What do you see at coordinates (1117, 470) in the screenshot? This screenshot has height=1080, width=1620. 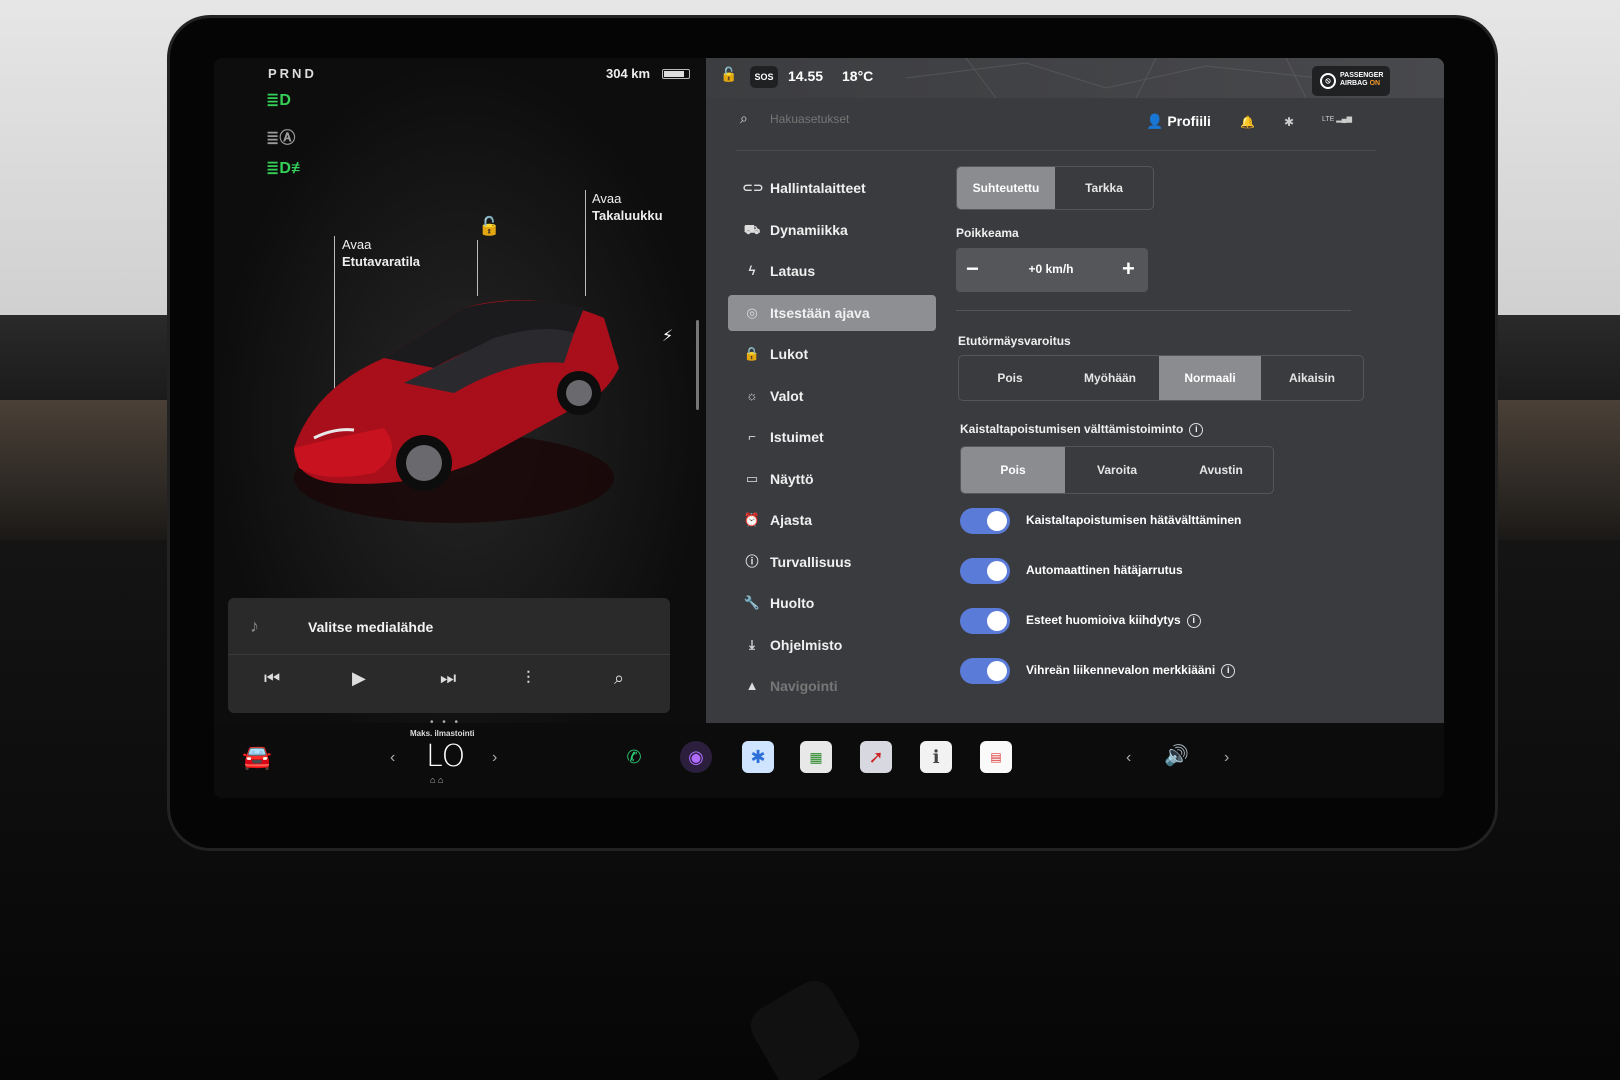 I see `lane-option-warn: Varoita` at bounding box center [1117, 470].